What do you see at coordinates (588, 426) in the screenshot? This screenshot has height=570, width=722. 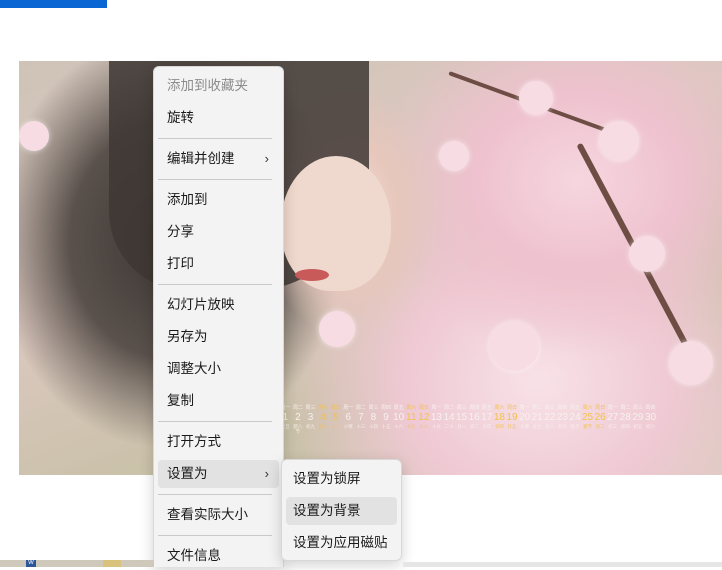 I see `calendar-day-sub: 春节` at bounding box center [588, 426].